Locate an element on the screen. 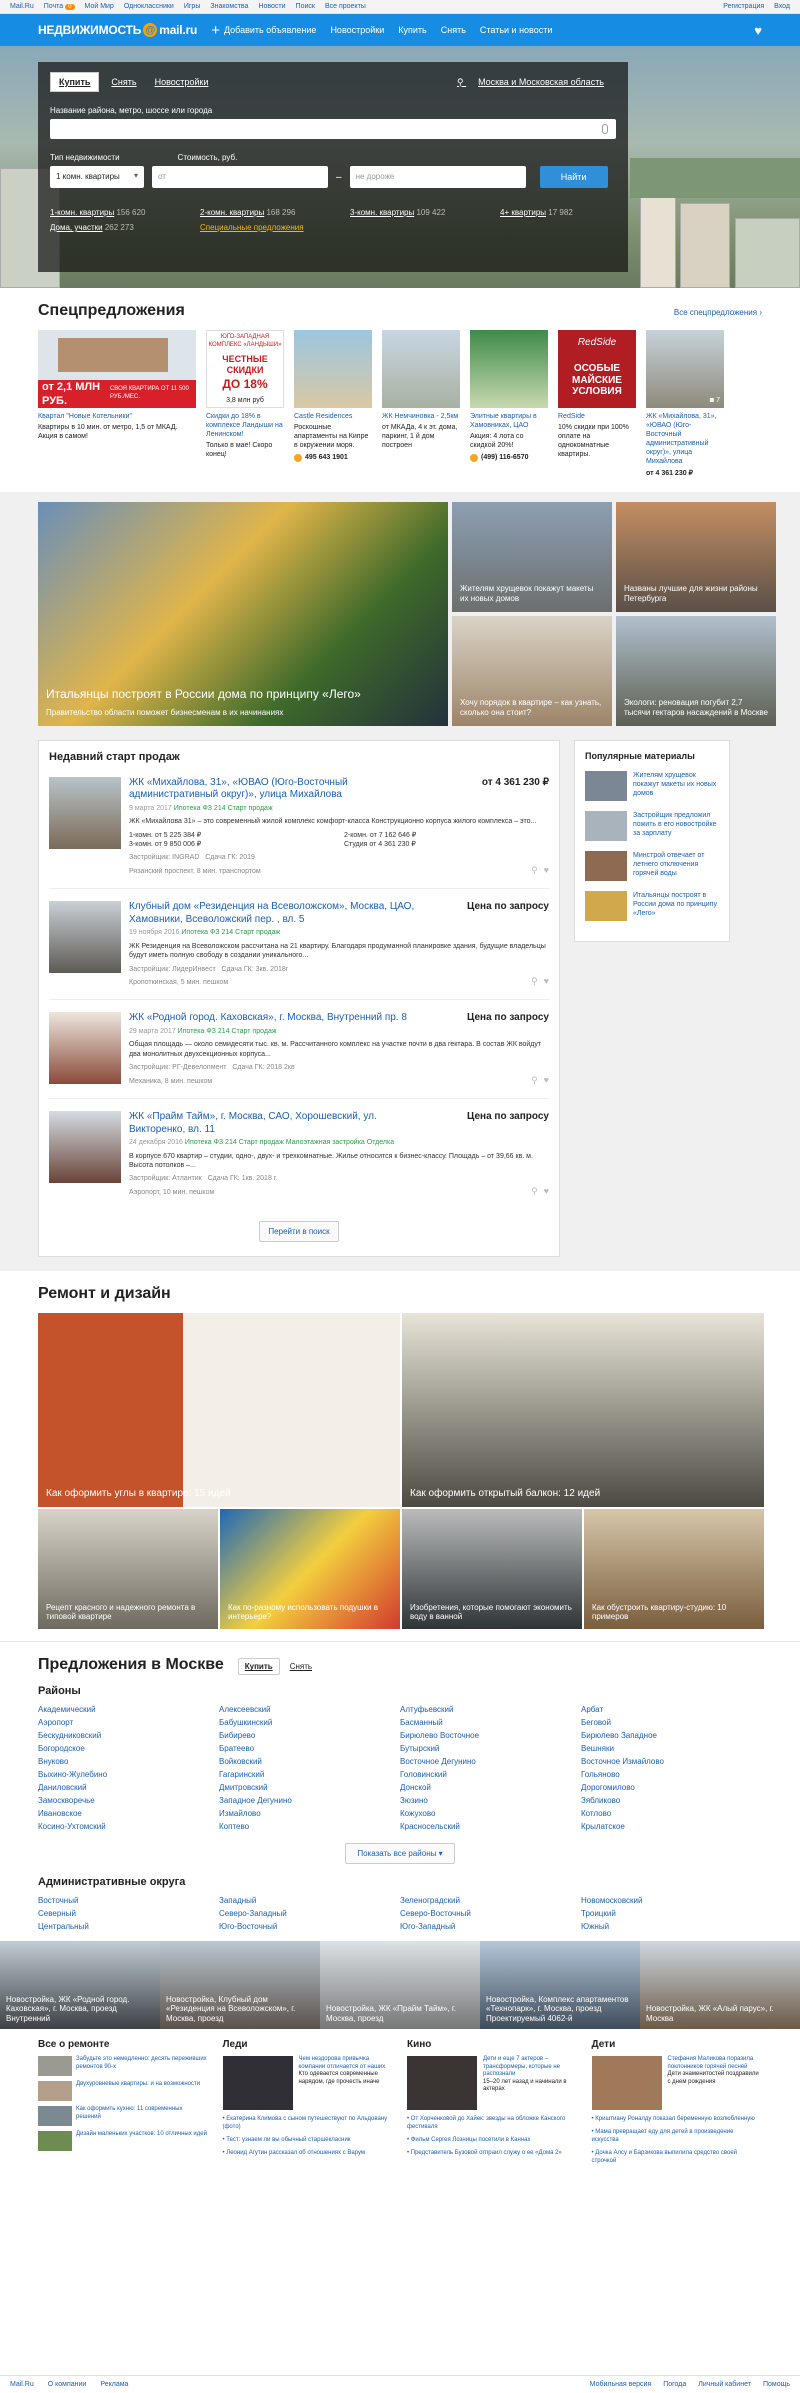 Image resolution: width=800 pixels, height=2393 pixels. add-listing-button: + Добавить объявление is located at coordinates (263, 30).